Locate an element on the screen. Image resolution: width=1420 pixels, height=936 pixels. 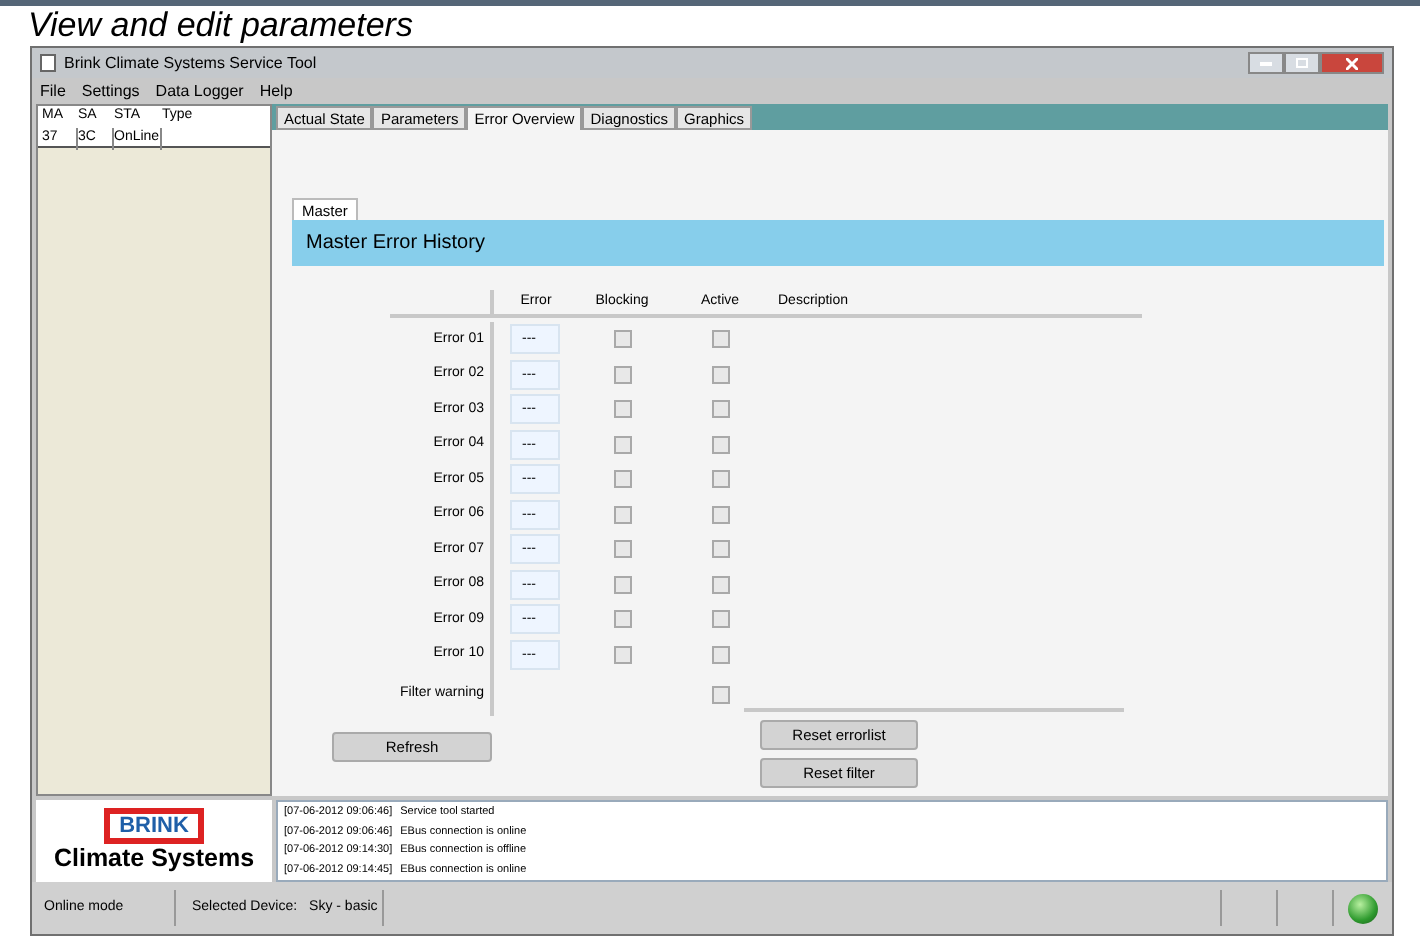
minimize-button is located at coordinates (1266, 63).